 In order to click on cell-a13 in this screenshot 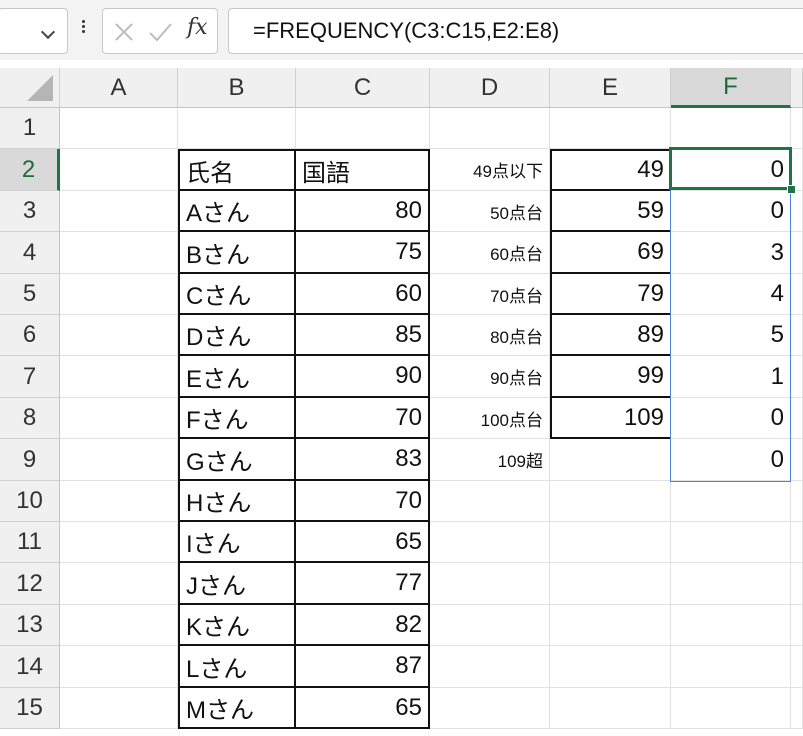, I will do `click(119, 625)`.